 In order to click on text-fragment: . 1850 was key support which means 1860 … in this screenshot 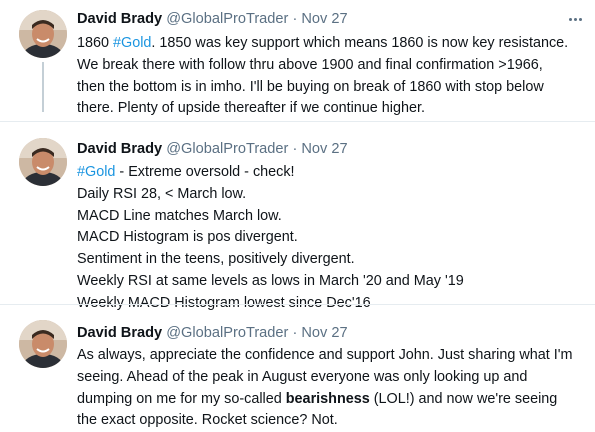, I will do `click(360, 43)`.